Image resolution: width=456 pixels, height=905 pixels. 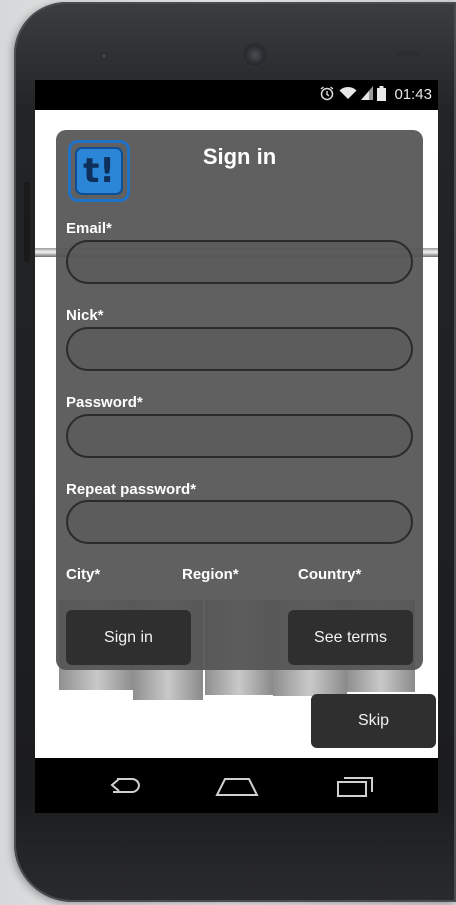 What do you see at coordinates (85, 315) in the screenshot?
I see `nick-label: Nick*` at bounding box center [85, 315].